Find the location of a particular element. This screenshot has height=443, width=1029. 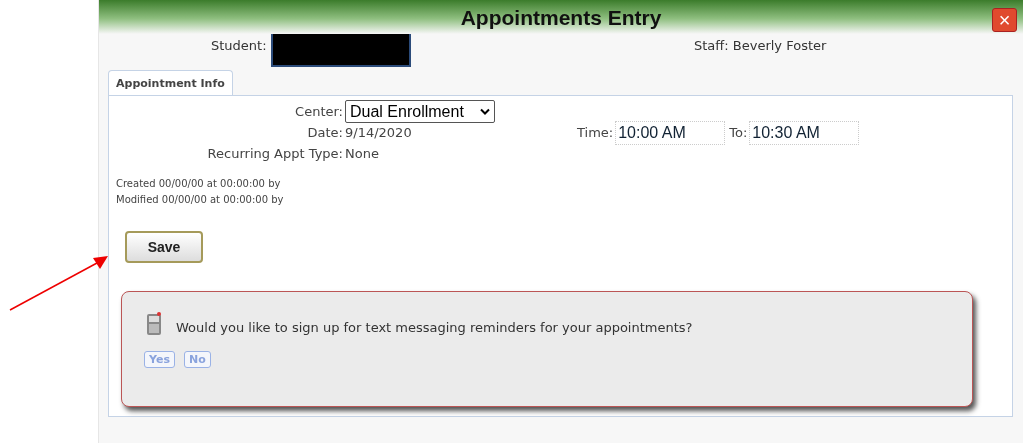

audit-text: Modified 00/00/00 at 00:00:00 by is located at coordinates (200, 200).